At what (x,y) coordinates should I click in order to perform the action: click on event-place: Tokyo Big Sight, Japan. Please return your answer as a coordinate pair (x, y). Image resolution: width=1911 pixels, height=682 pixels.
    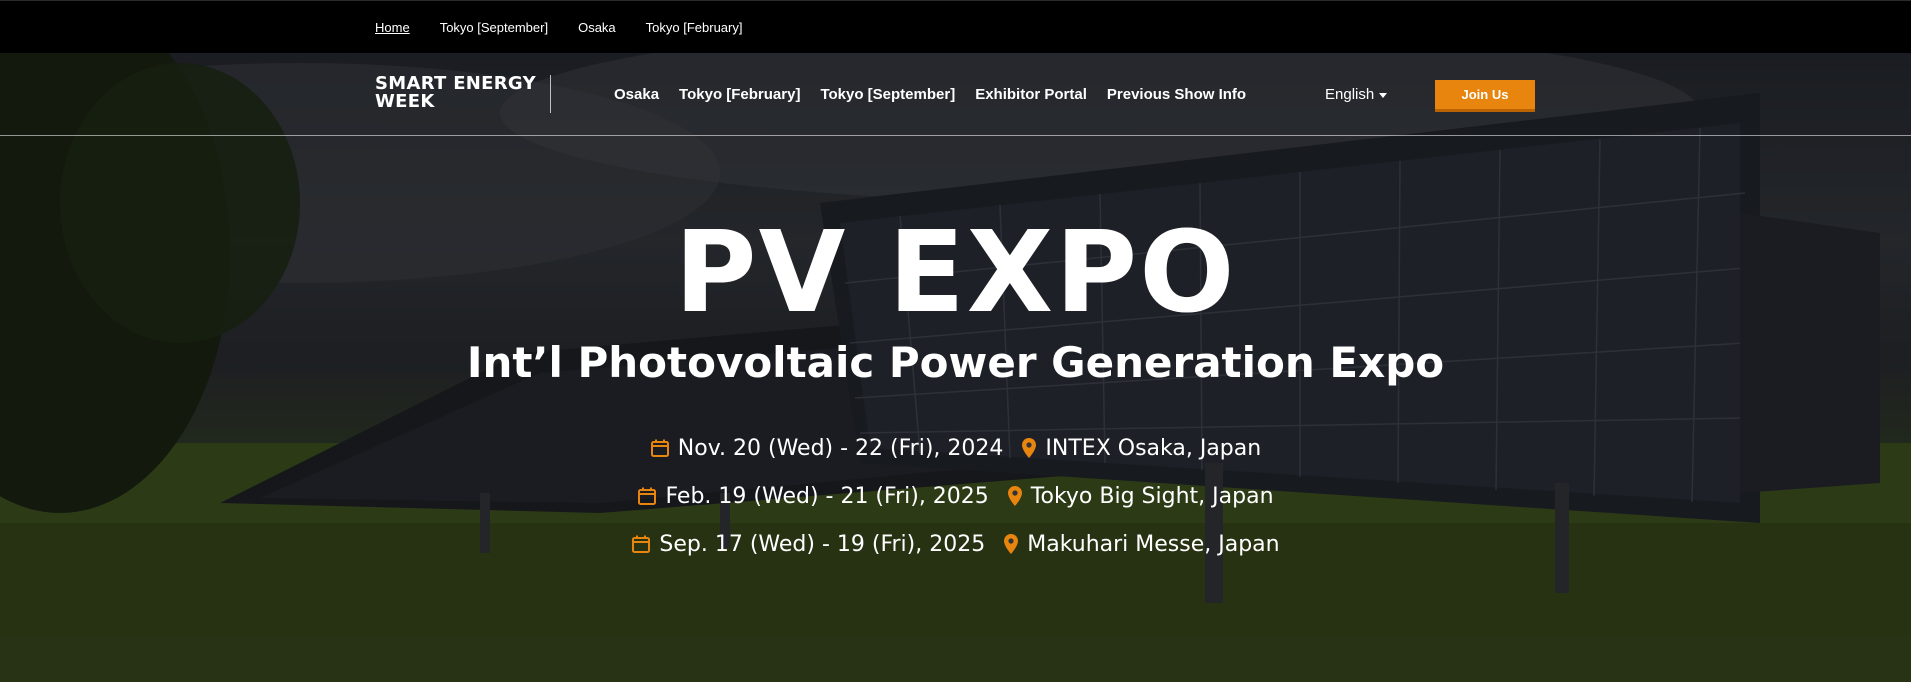
    Looking at the image, I should click on (1140, 496).